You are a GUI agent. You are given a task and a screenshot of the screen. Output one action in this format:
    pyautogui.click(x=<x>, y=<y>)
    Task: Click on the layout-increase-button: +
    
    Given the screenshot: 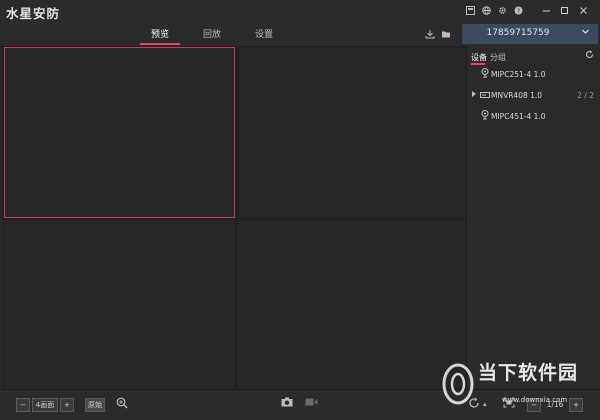 What is the action you would take?
    pyautogui.click(x=67, y=405)
    